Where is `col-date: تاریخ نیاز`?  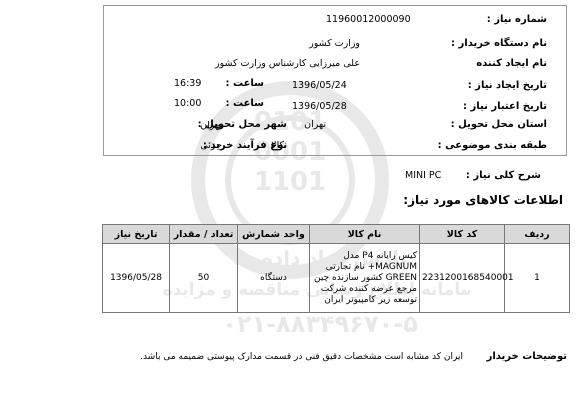 col-date: تاریخ نیاز is located at coordinates (136, 234).